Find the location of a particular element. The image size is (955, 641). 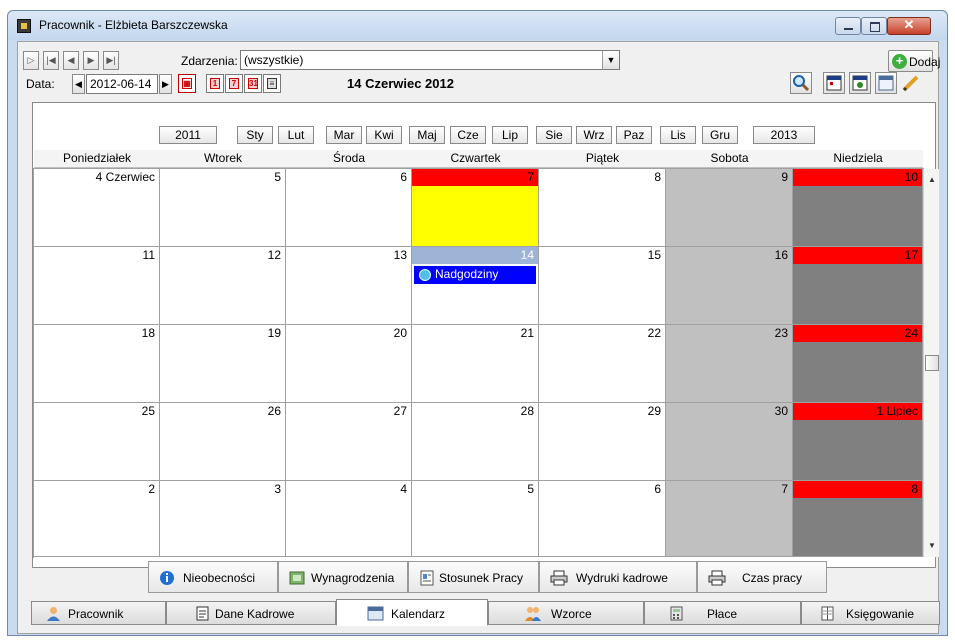

day-number: 19 is located at coordinates (274, 333).